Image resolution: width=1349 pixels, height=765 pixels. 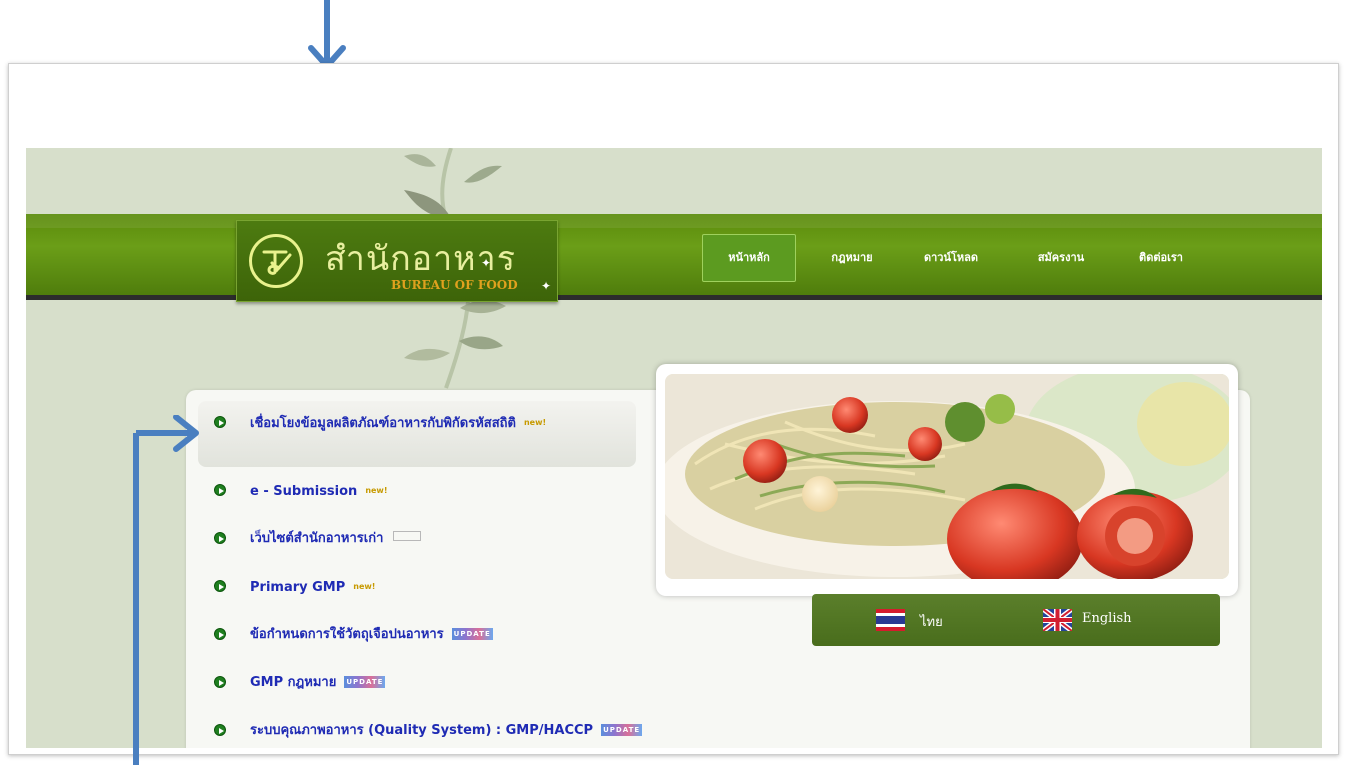 I want to click on link-label: ข้อกำหนดการใช้วัตถุเจือปนอาหาร UPDATE, so click(x=450, y=635).